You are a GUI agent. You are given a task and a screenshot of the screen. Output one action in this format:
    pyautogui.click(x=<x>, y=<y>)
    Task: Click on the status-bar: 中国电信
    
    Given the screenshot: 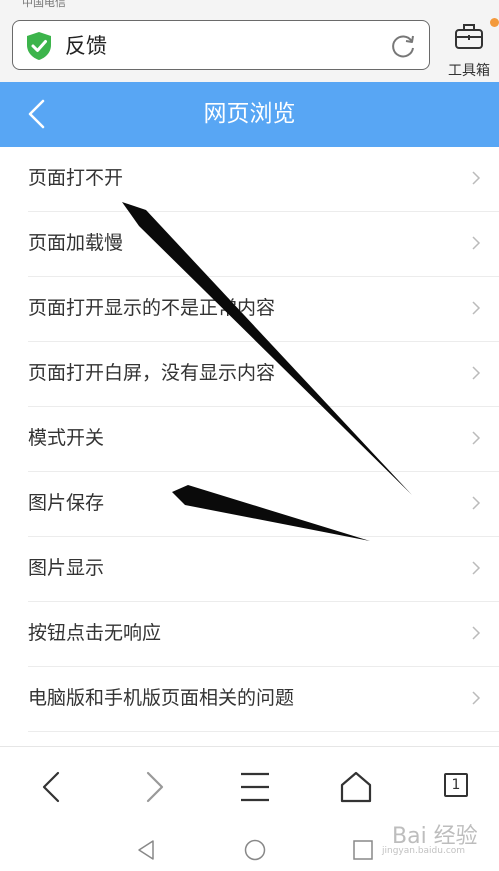 What is the action you would take?
    pyautogui.click(x=249, y=5)
    